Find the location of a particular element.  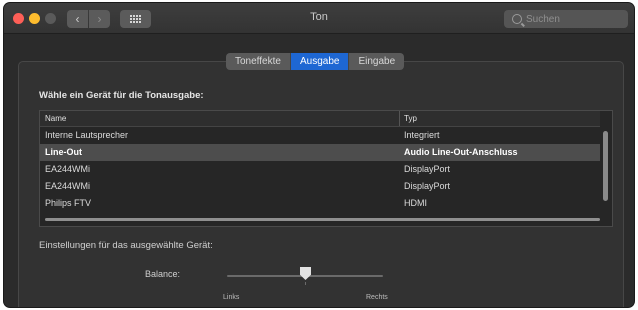

balance-slider-knob is located at coordinates (305, 273).